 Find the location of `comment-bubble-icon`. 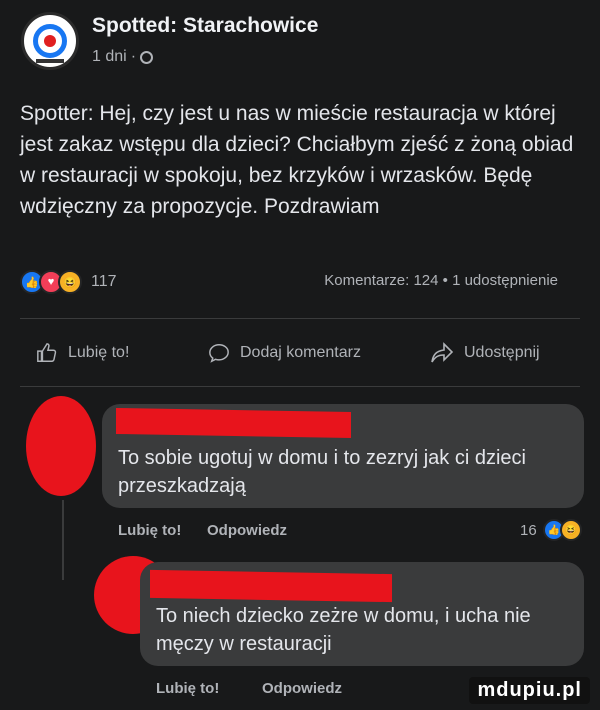

comment-bubble-icon is located at coordinates (219, 353).